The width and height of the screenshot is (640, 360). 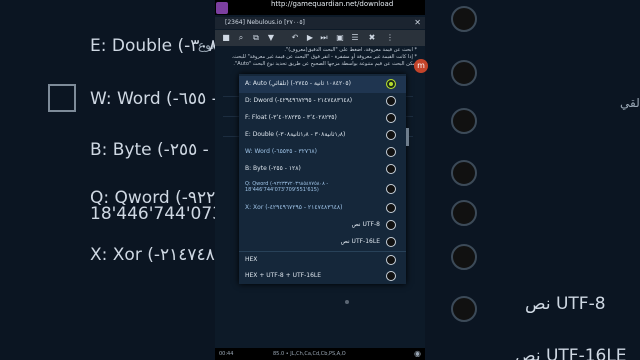 I want to click on clock: 00:44, so click(x=226, y=354).